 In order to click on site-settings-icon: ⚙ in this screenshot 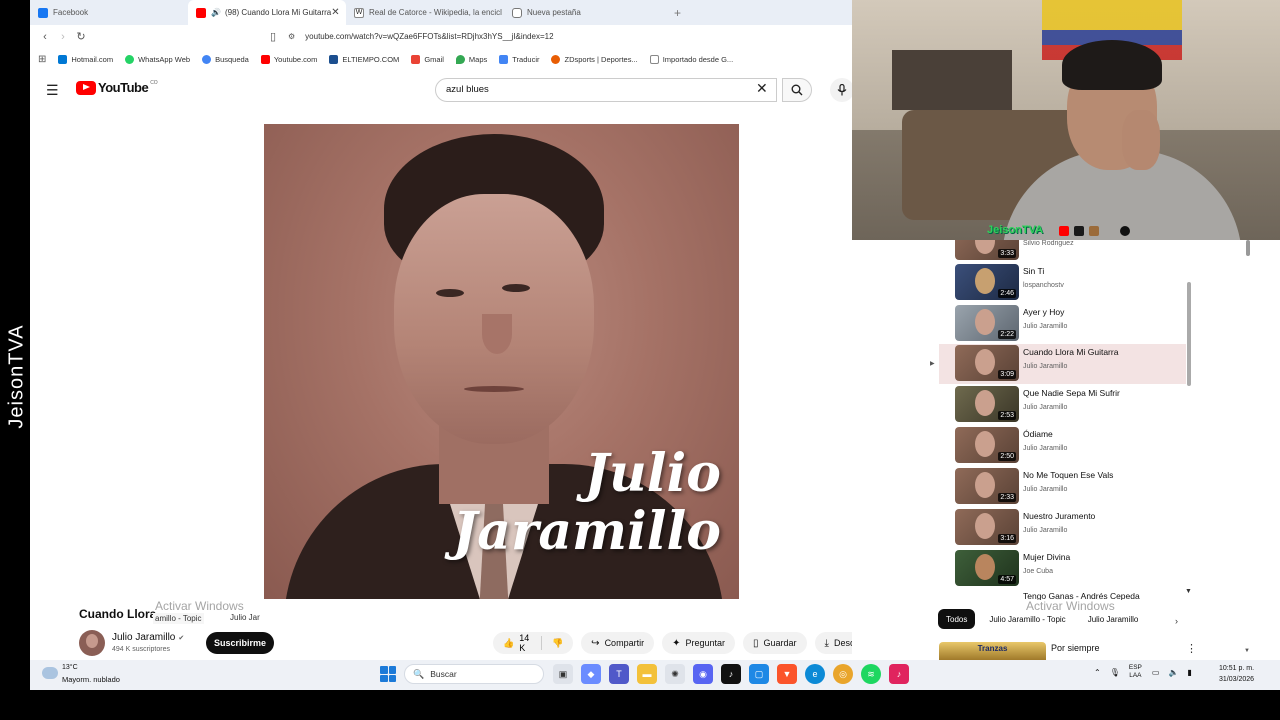, I will do `click(291, 36)`.